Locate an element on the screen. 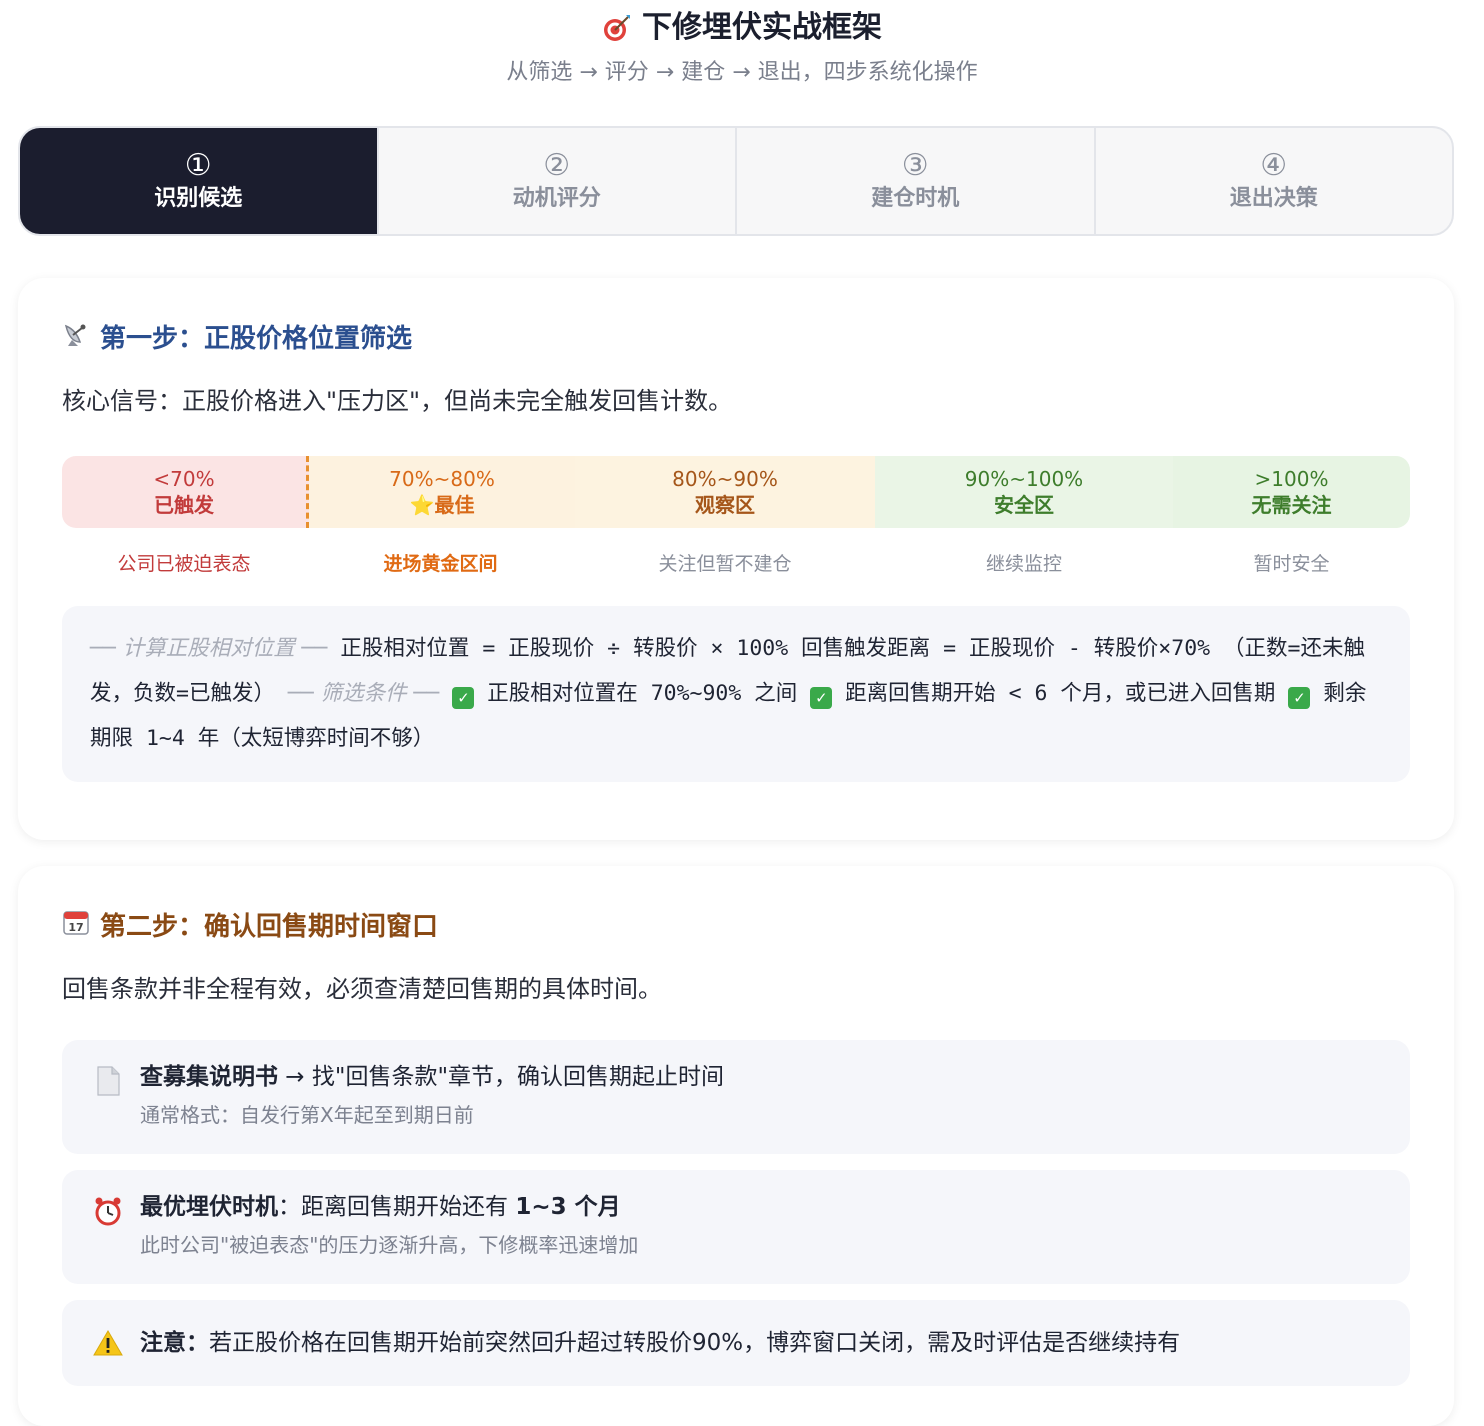 The image size is (1484, 1426). zone-note: 关注但暂不建仓 is located at coordinates (725, 564).